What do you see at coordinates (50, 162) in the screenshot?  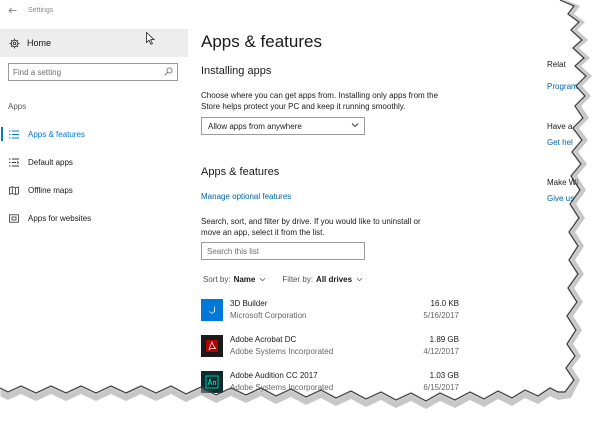 I see `sidebar-item-label: Default apps` at bounding box center [50, 162].